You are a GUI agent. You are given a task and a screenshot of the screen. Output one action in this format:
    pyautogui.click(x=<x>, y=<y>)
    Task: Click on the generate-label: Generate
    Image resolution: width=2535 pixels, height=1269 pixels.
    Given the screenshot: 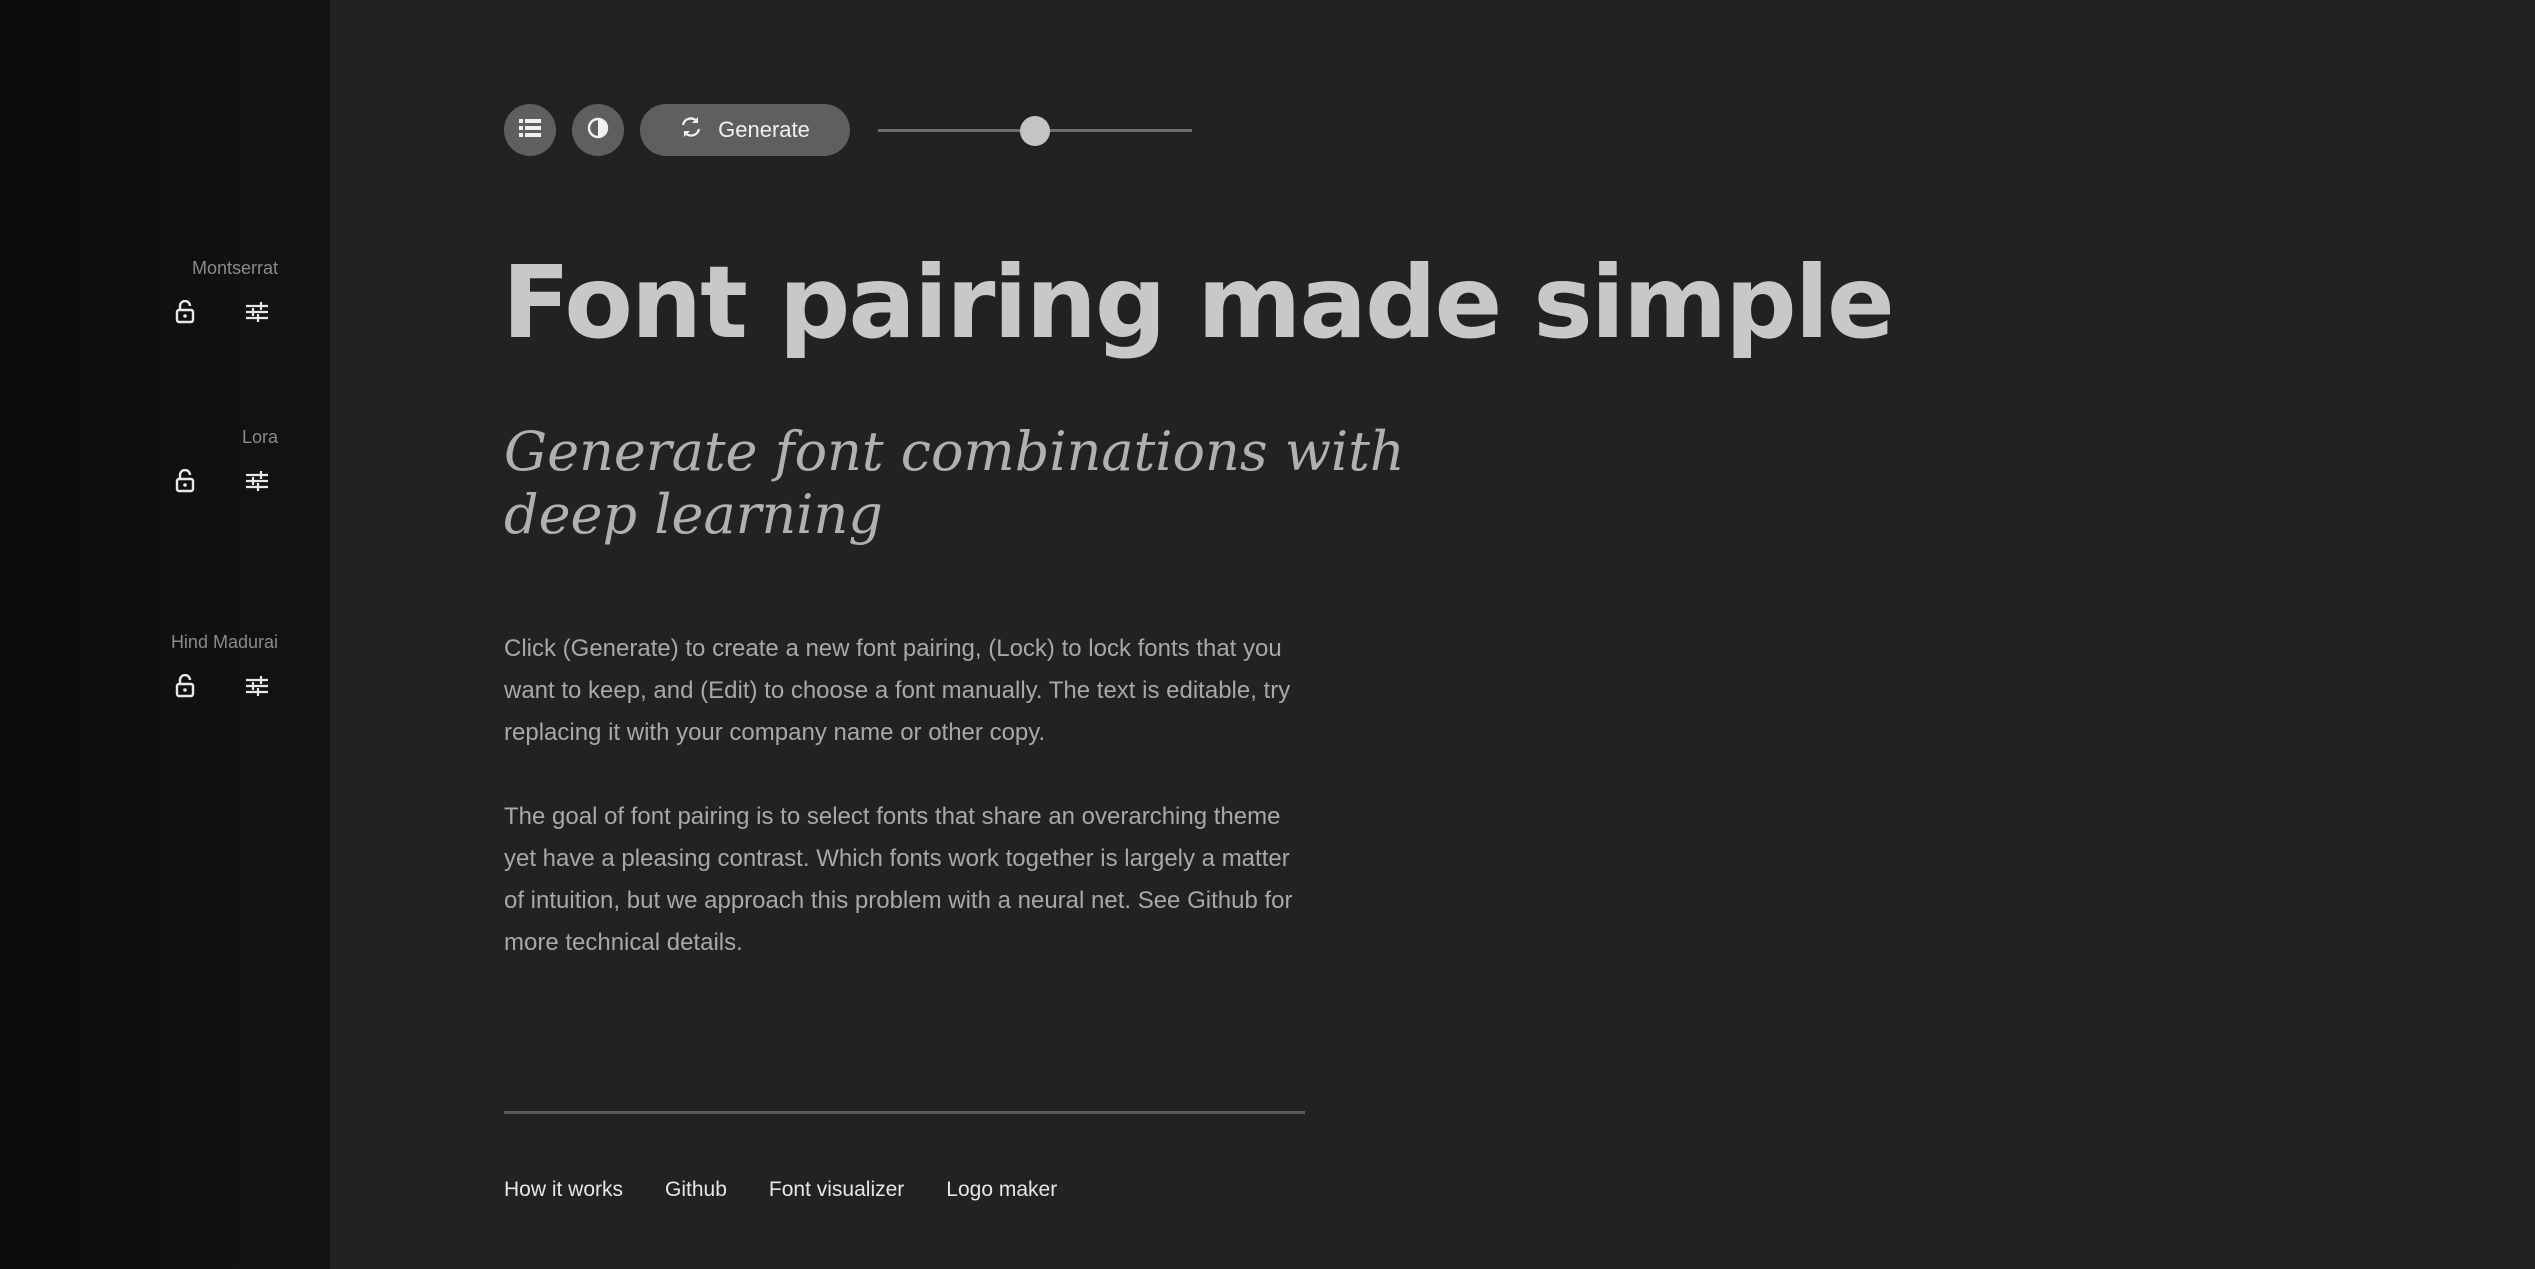 What is the action you would take?
    pyautogui.click(x=764, y=129)
    